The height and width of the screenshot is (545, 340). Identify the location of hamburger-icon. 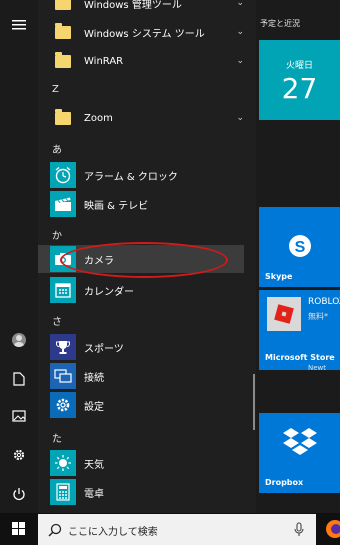
(19, 25).